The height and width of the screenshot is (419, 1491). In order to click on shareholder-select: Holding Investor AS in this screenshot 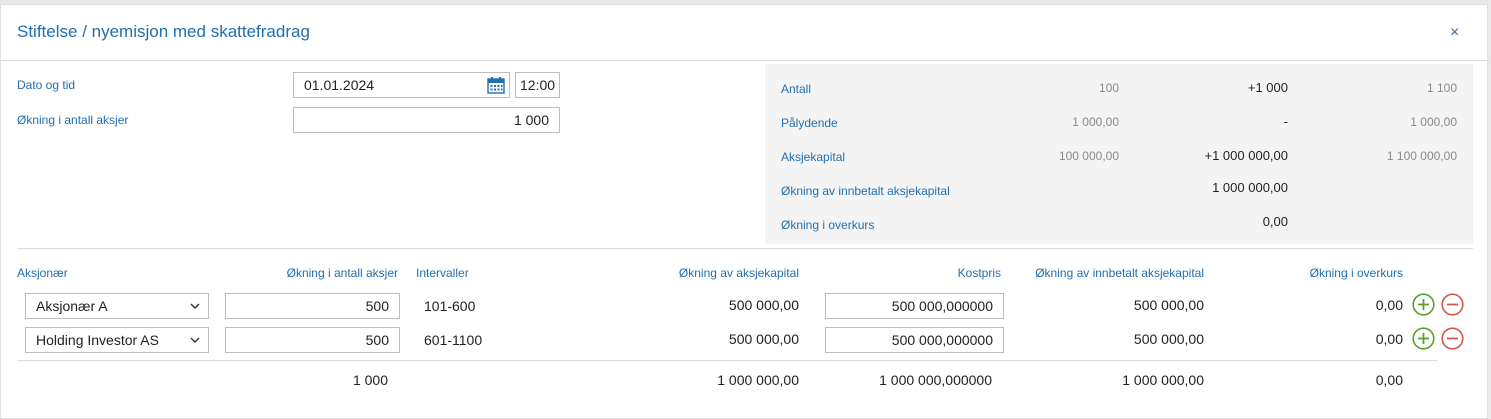, I will do `click(117, 340)`.